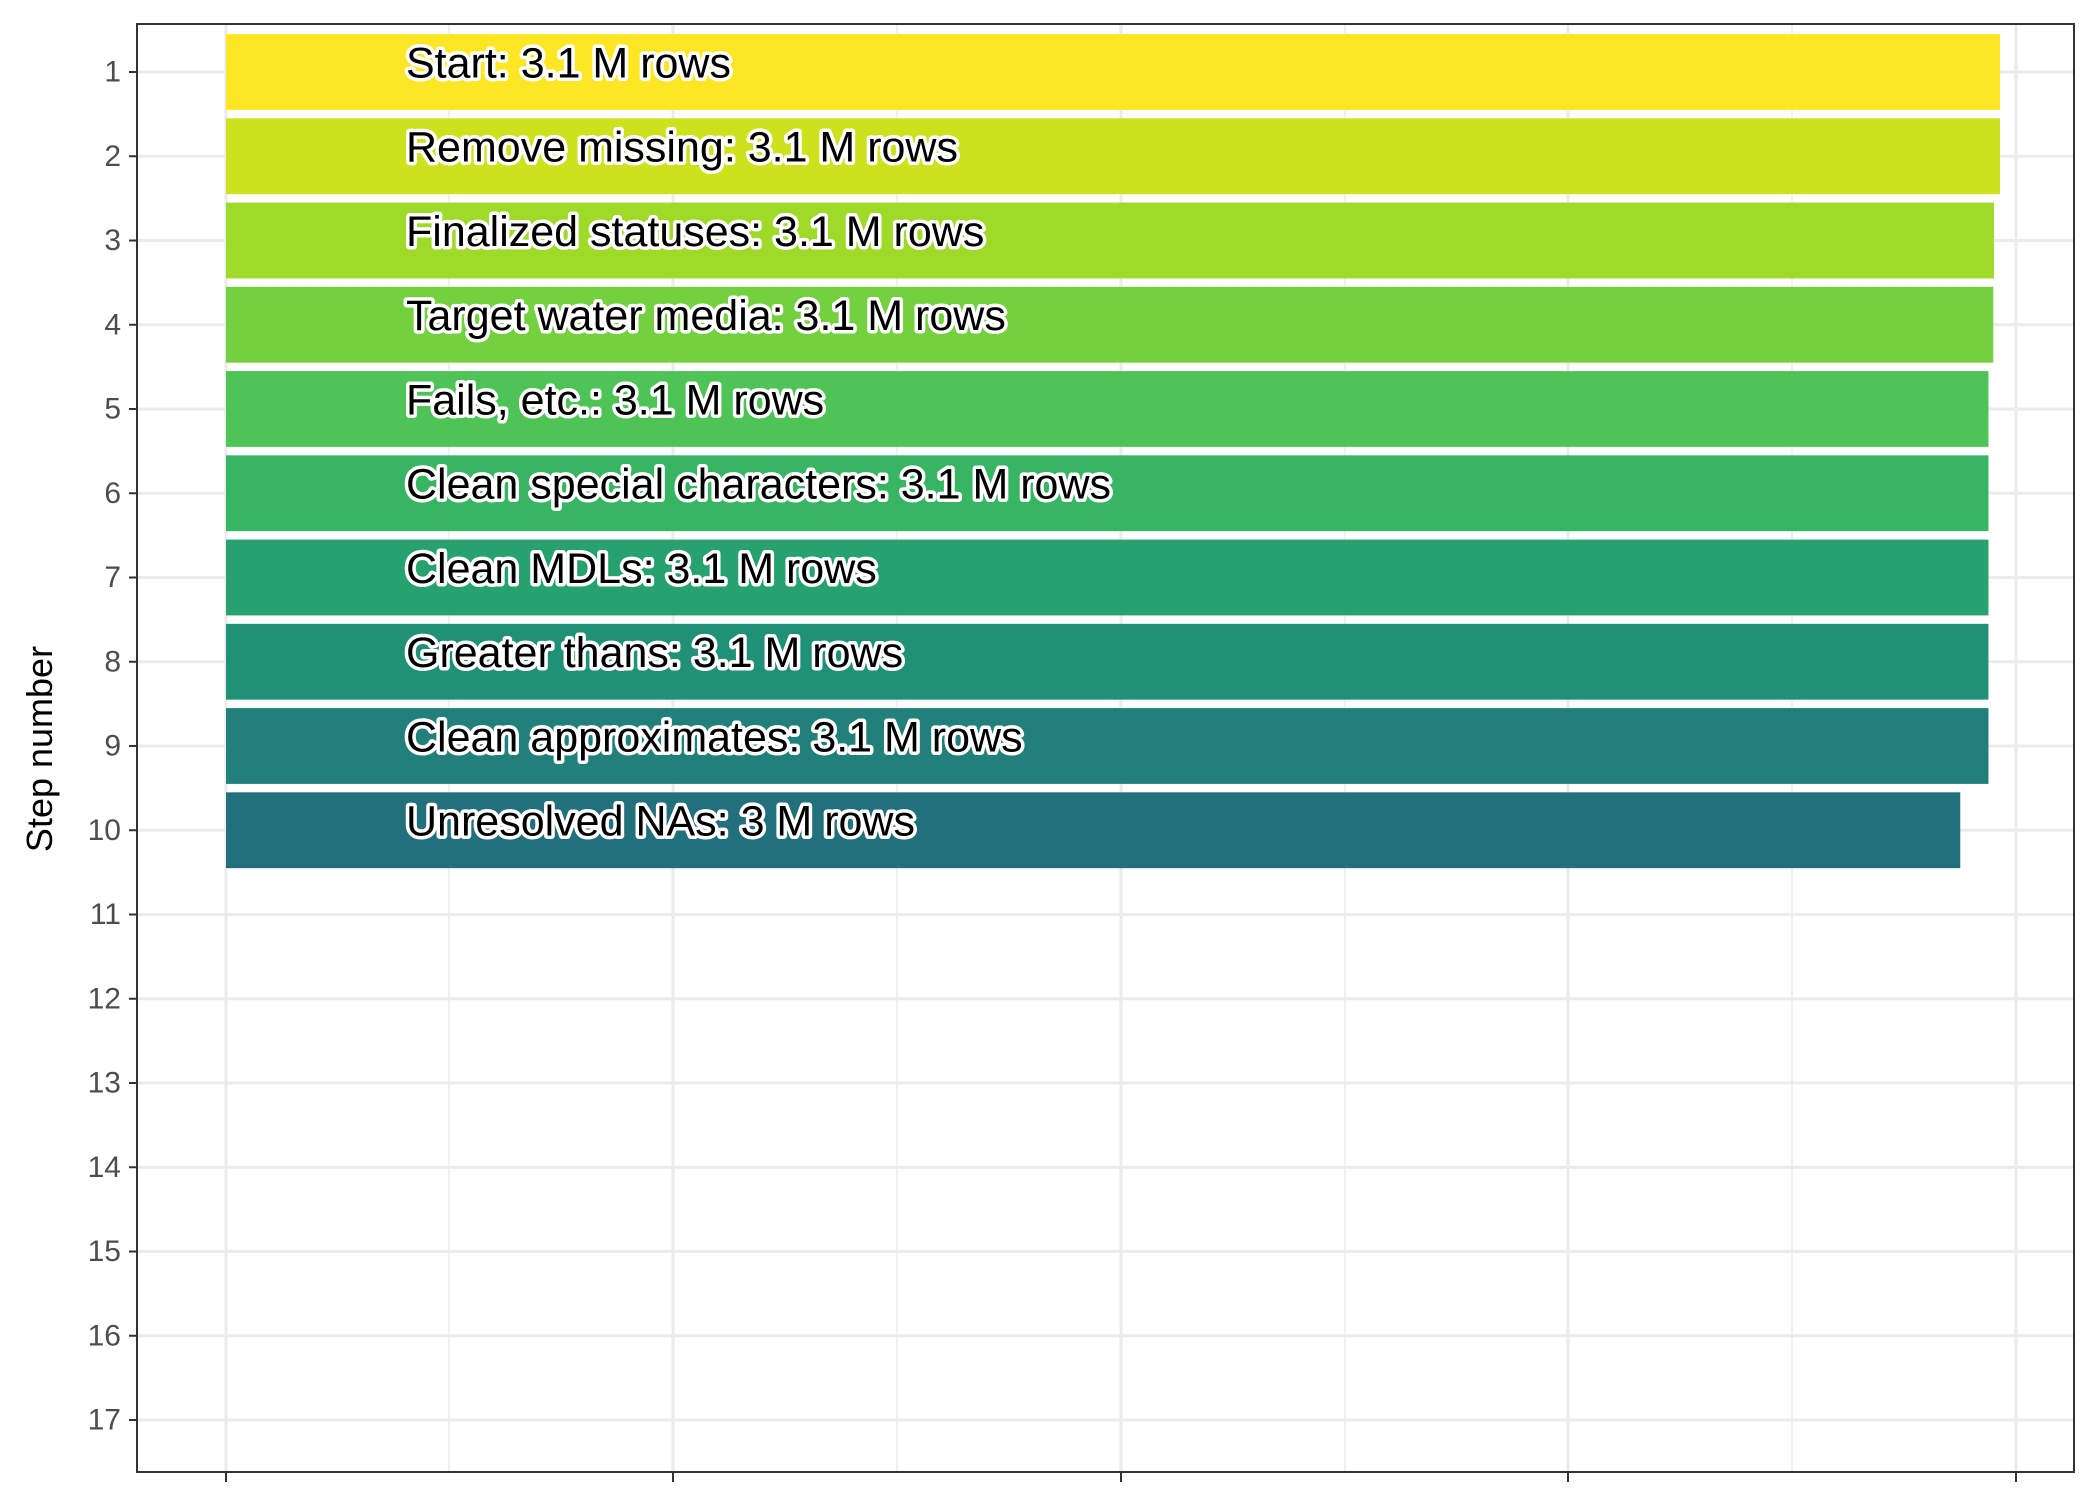  I want to click on bar-label-step-1: Start: 3.1 M rows, so click(568, 63).